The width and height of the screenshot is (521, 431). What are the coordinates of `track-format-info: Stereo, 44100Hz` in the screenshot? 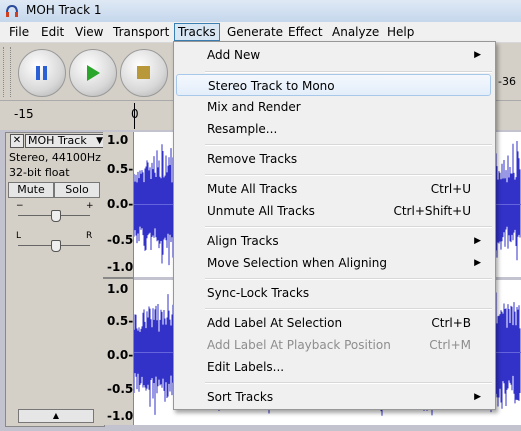 It's located at (55, 157).